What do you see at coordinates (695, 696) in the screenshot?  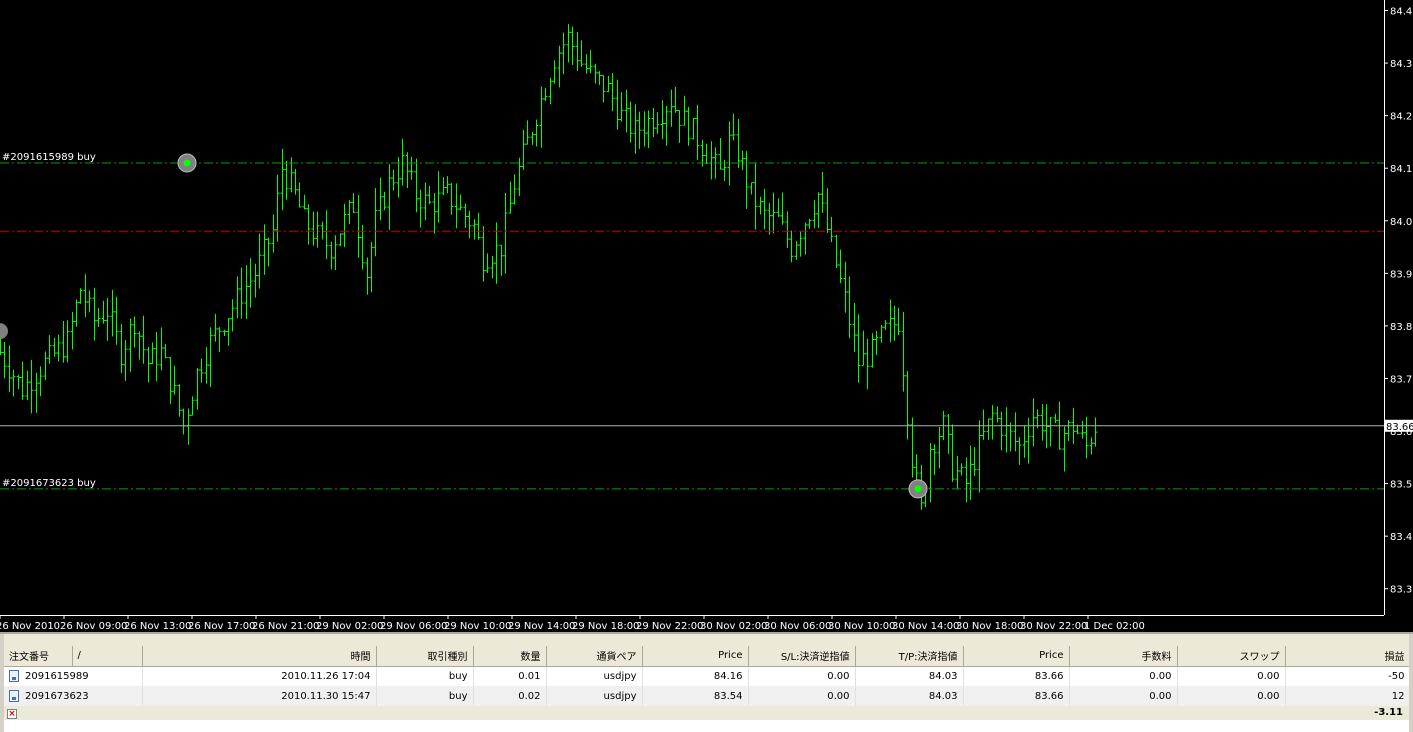 I see `price-cell: 83.54` at bounding box center [695, 696].